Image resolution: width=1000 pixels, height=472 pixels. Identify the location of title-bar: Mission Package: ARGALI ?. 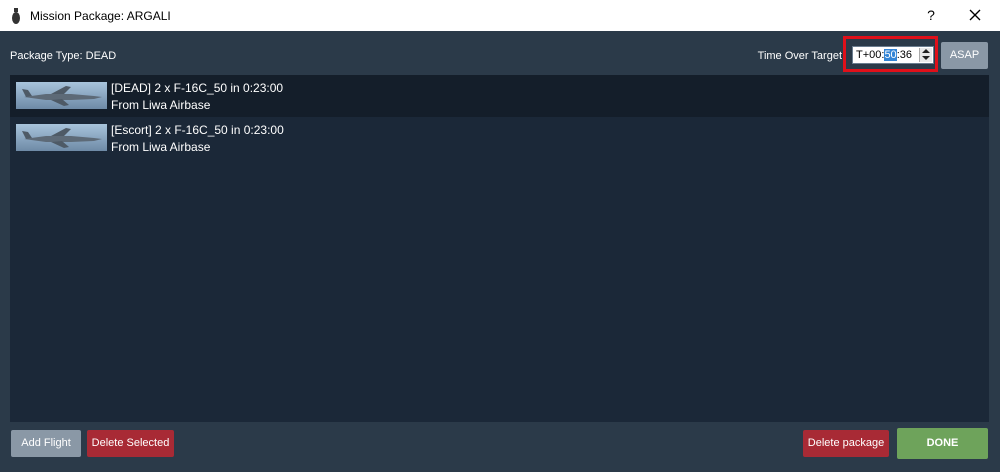
(500, 15).